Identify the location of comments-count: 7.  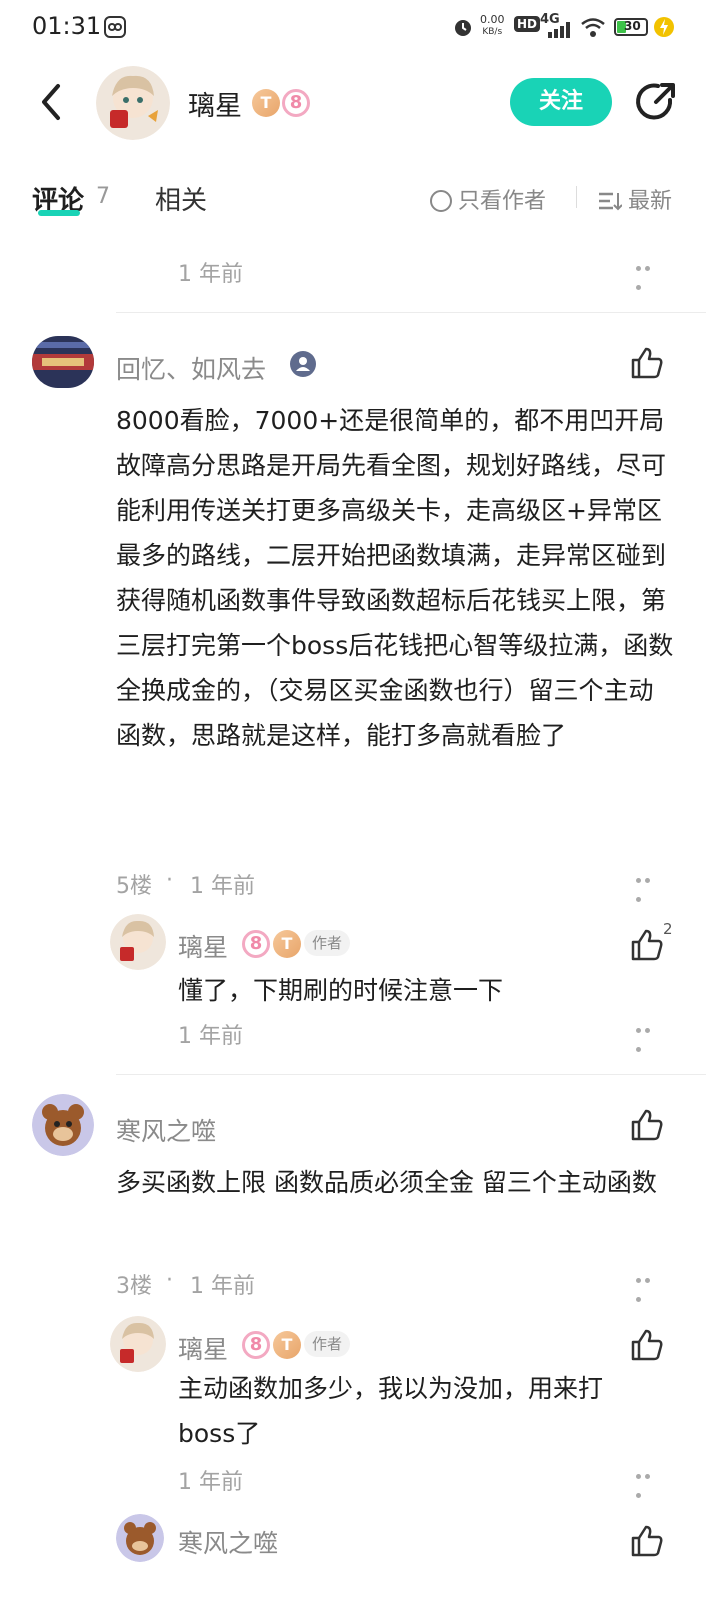
(103, 196).